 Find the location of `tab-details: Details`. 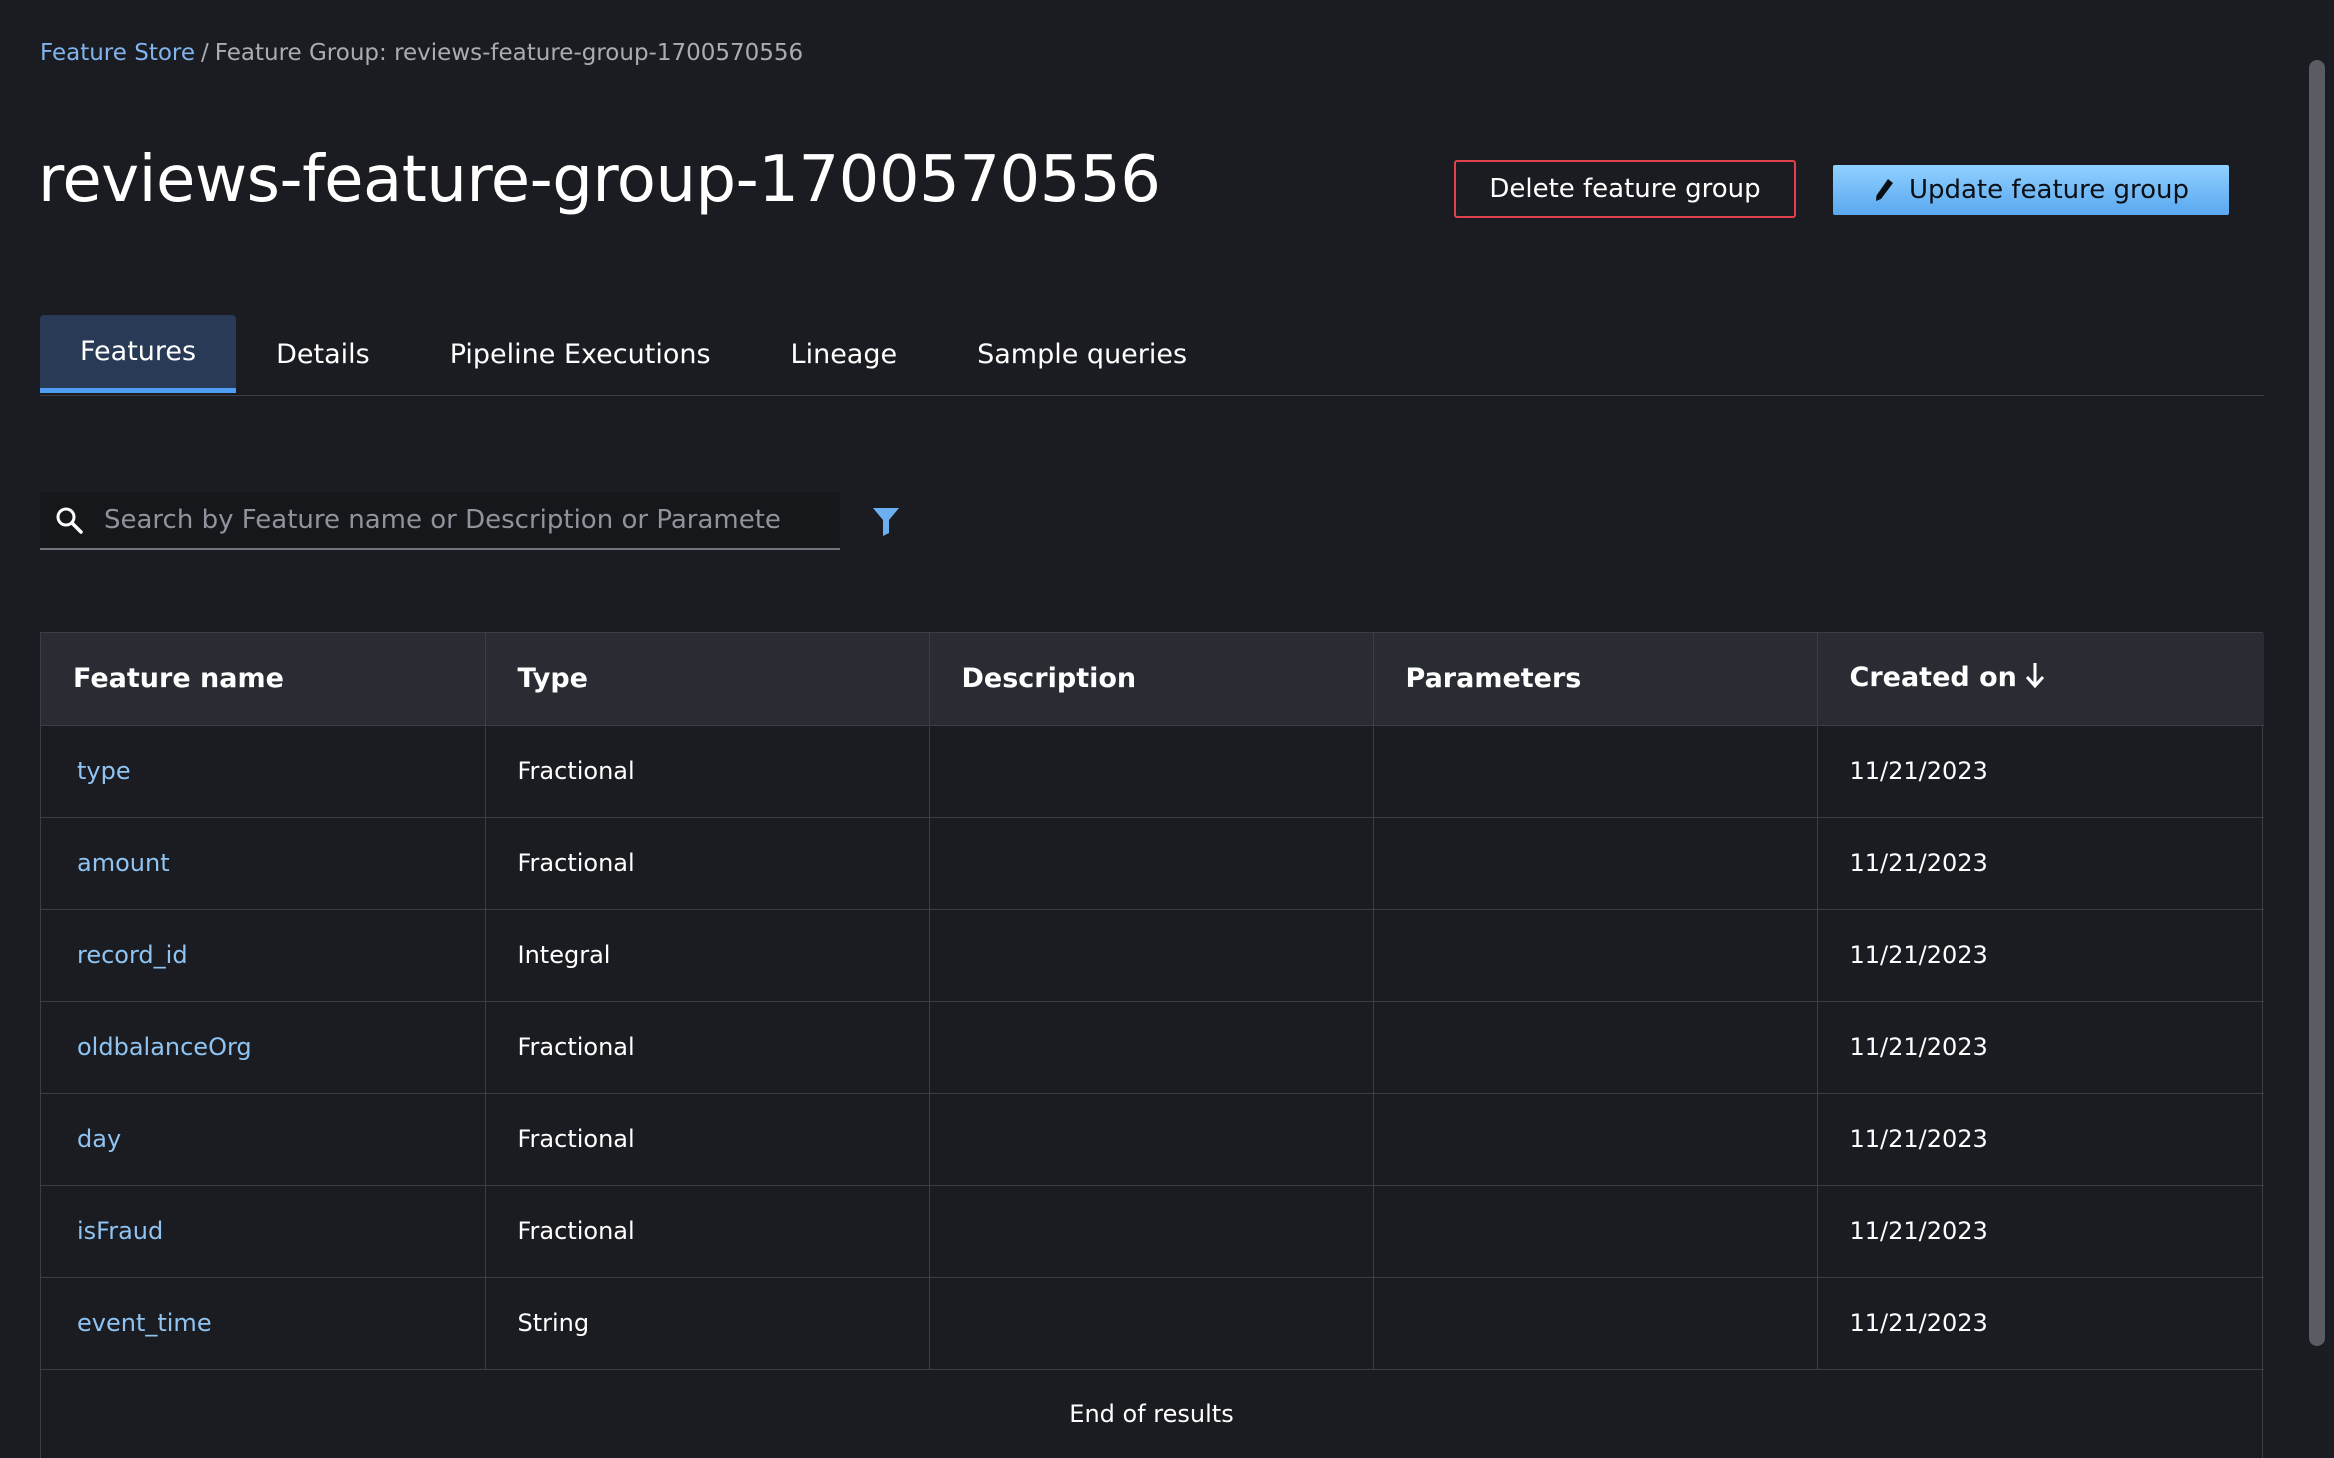

tab-details: Details is located at coordinates (323, 354).